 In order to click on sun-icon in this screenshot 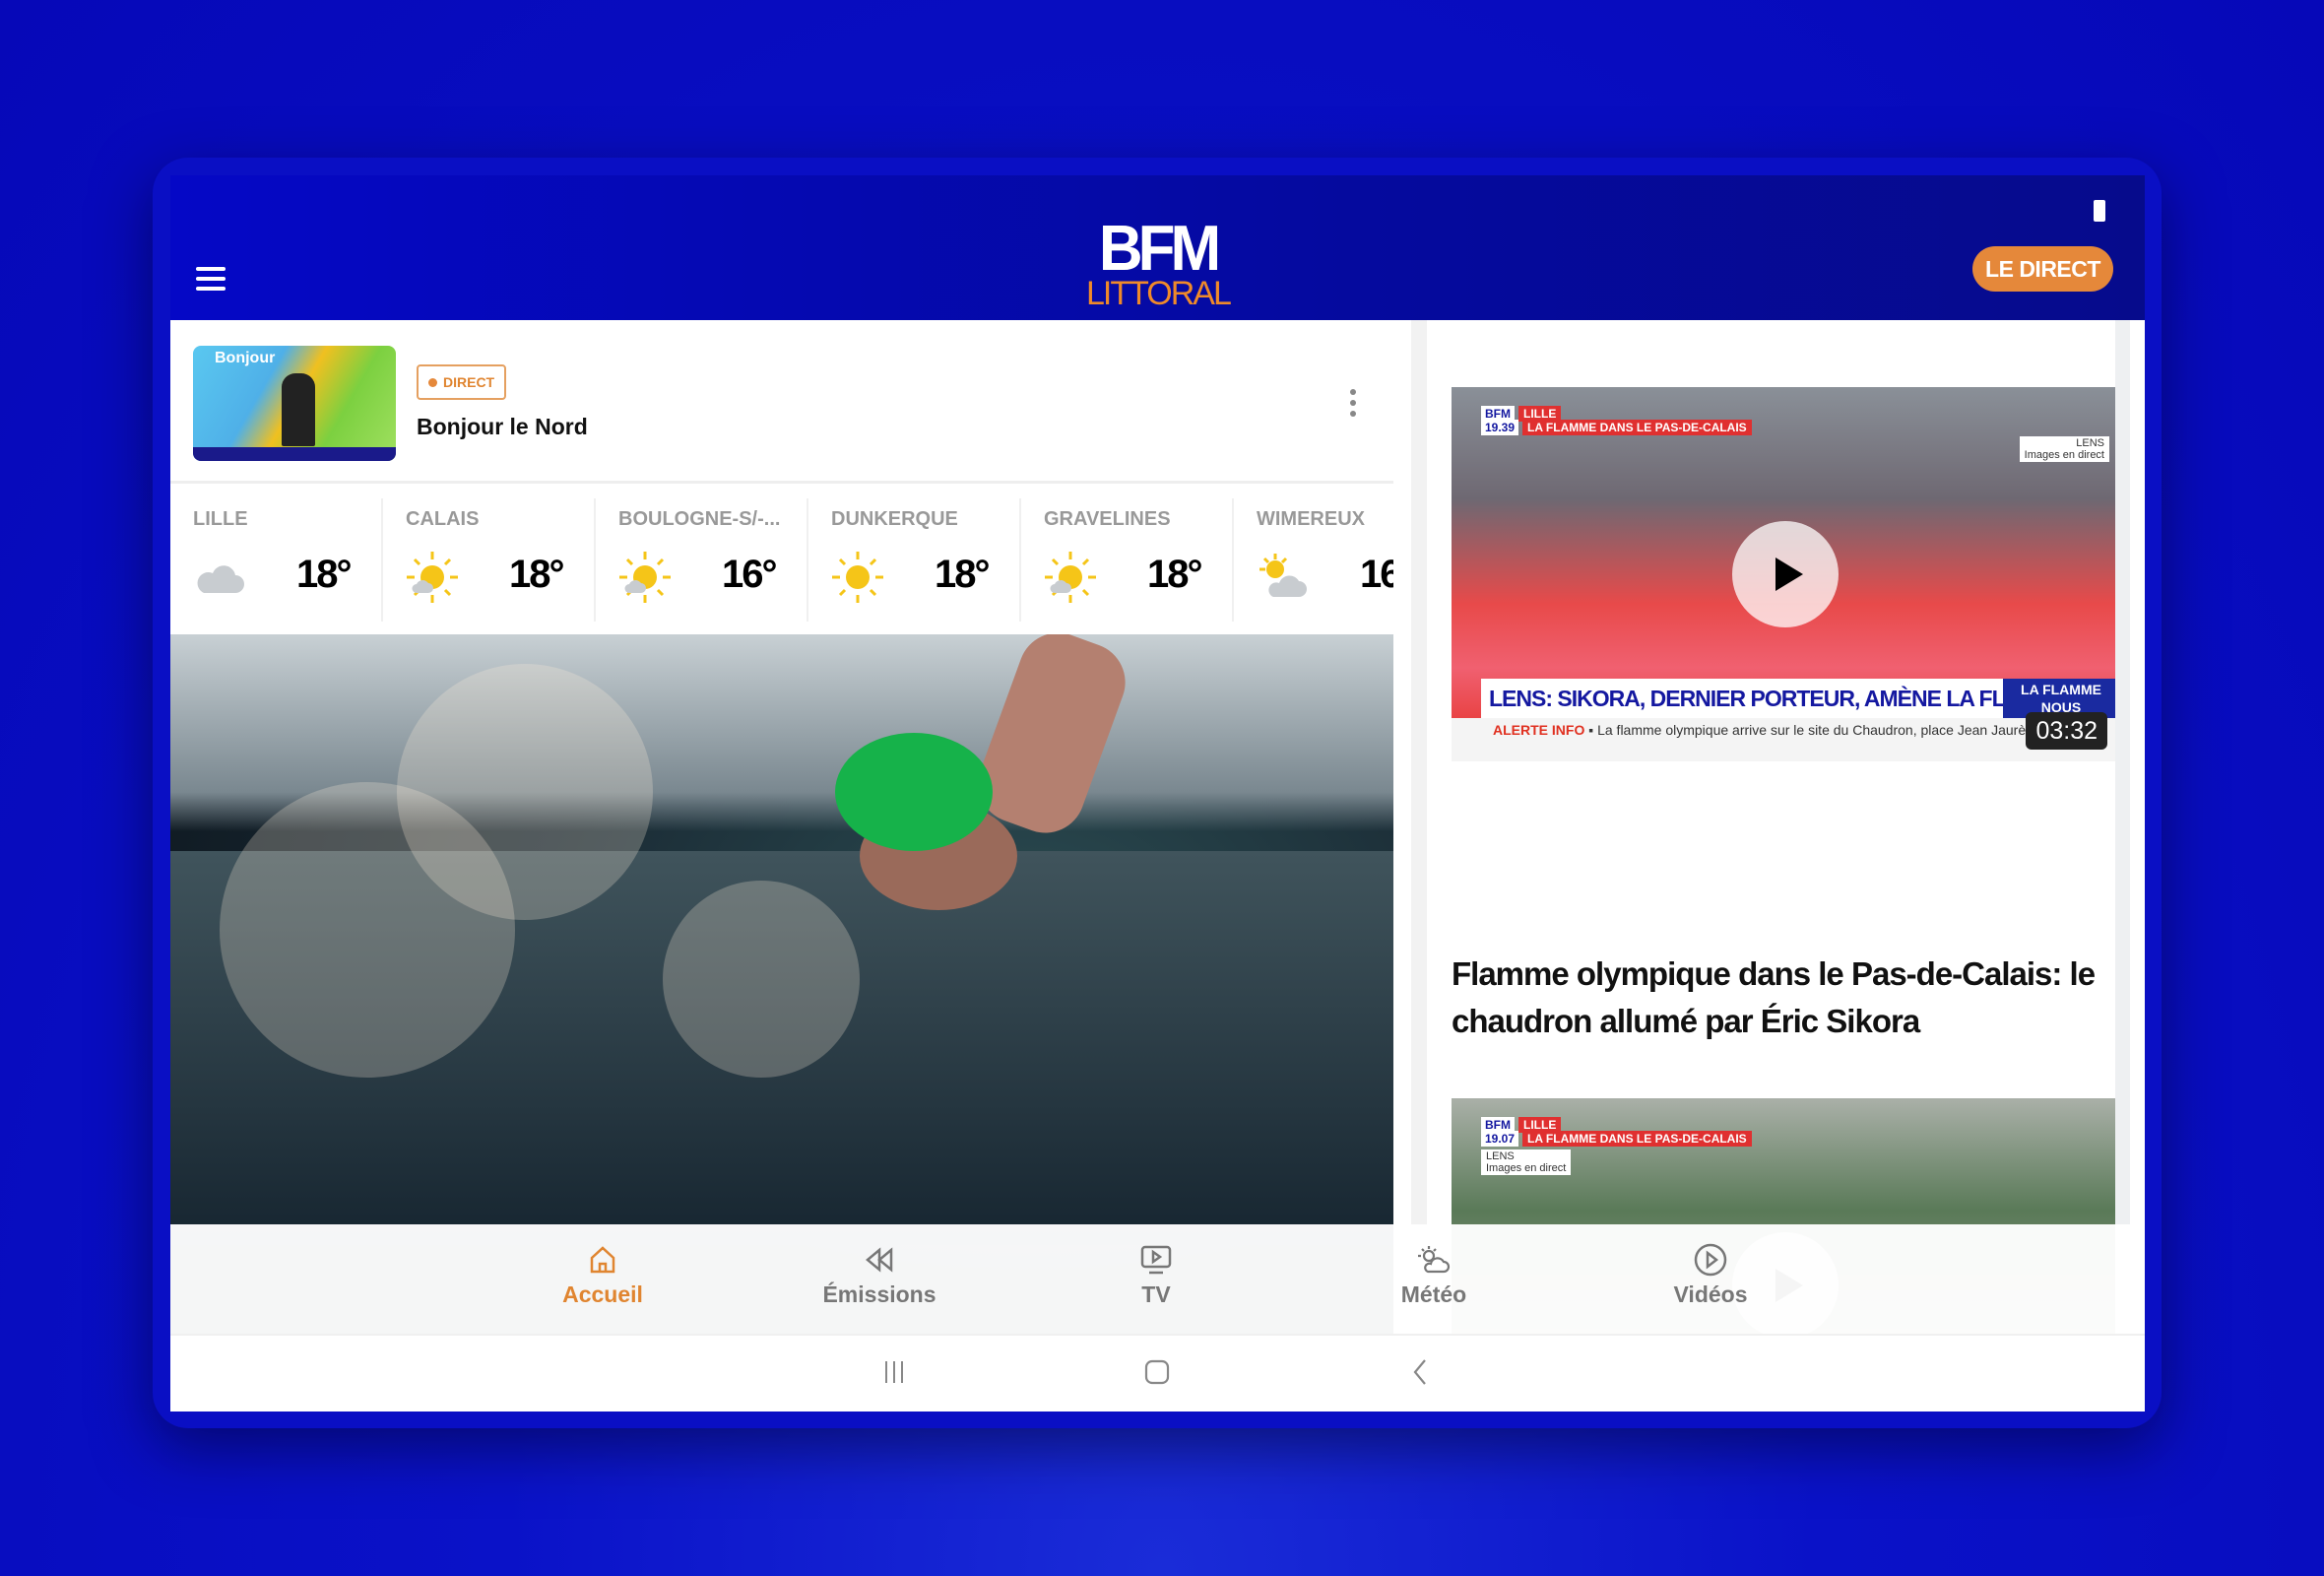, I will do `click(858, 577)`.